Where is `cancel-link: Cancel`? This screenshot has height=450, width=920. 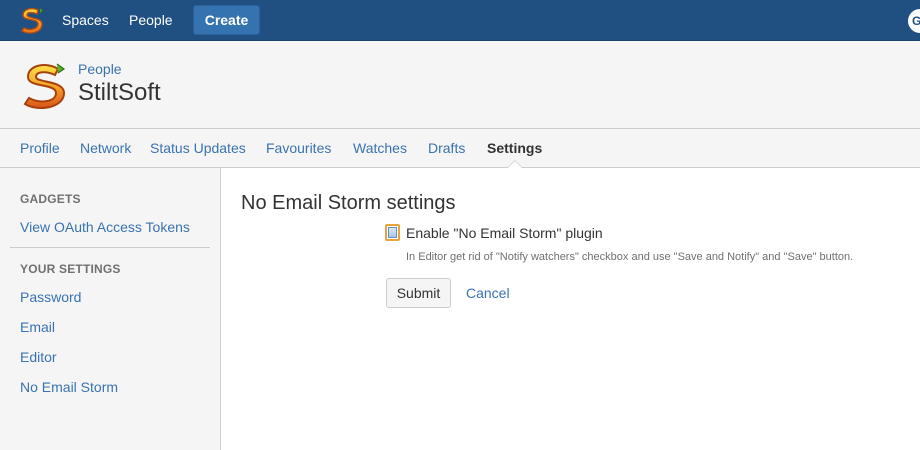
cancel-link: Cancel is located at coordinates (488, 293).